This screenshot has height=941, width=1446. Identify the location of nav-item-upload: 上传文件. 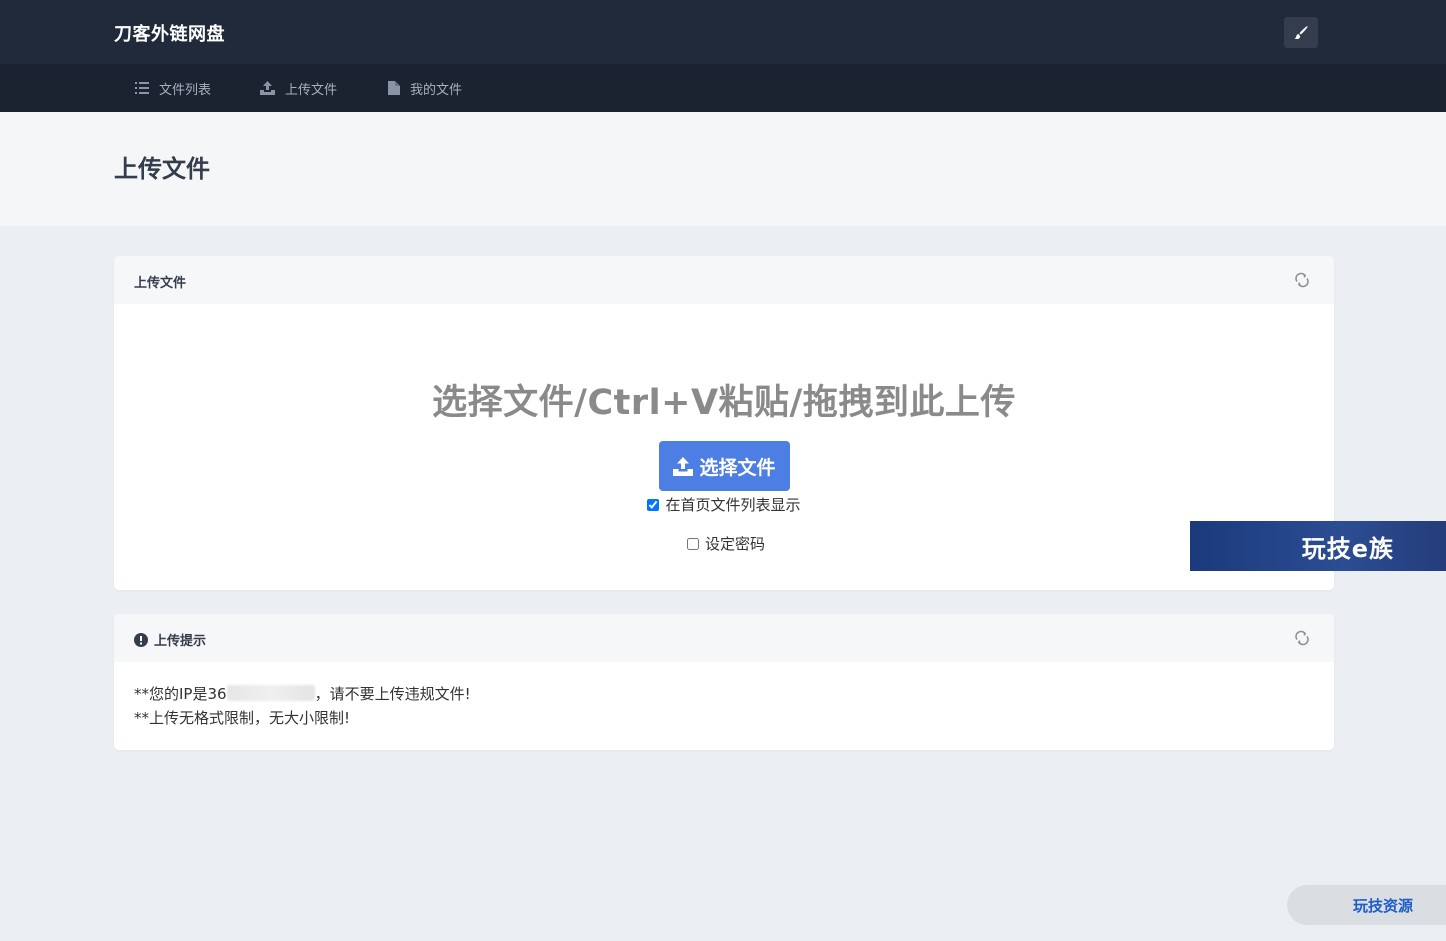
(299, 88).